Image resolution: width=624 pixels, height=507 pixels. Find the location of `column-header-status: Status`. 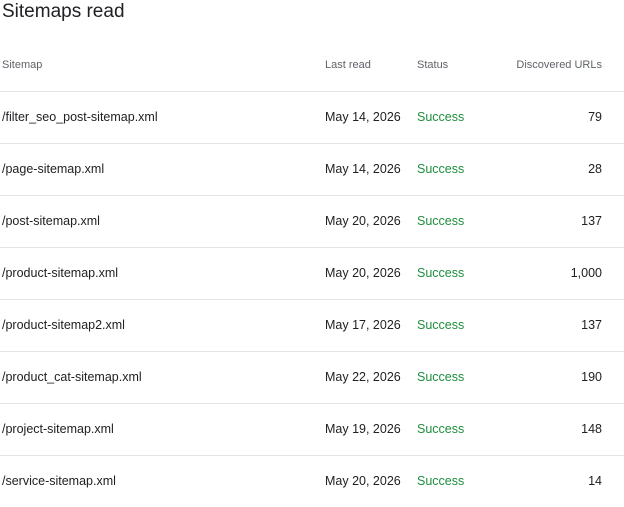

column-header-status: Status is located at coordinates (432, 65).